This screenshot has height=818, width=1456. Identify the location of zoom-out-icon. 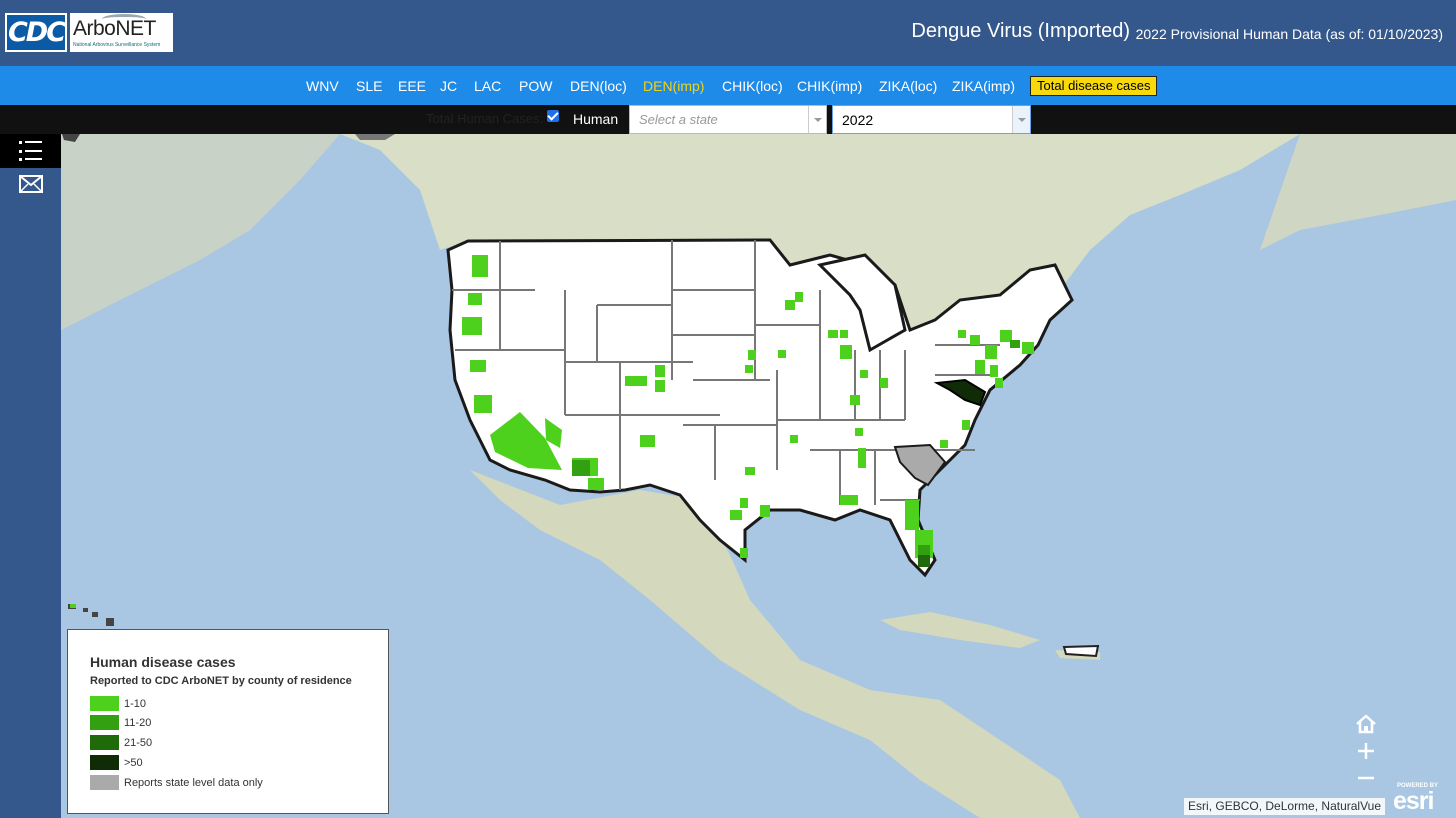
(1366, 778).